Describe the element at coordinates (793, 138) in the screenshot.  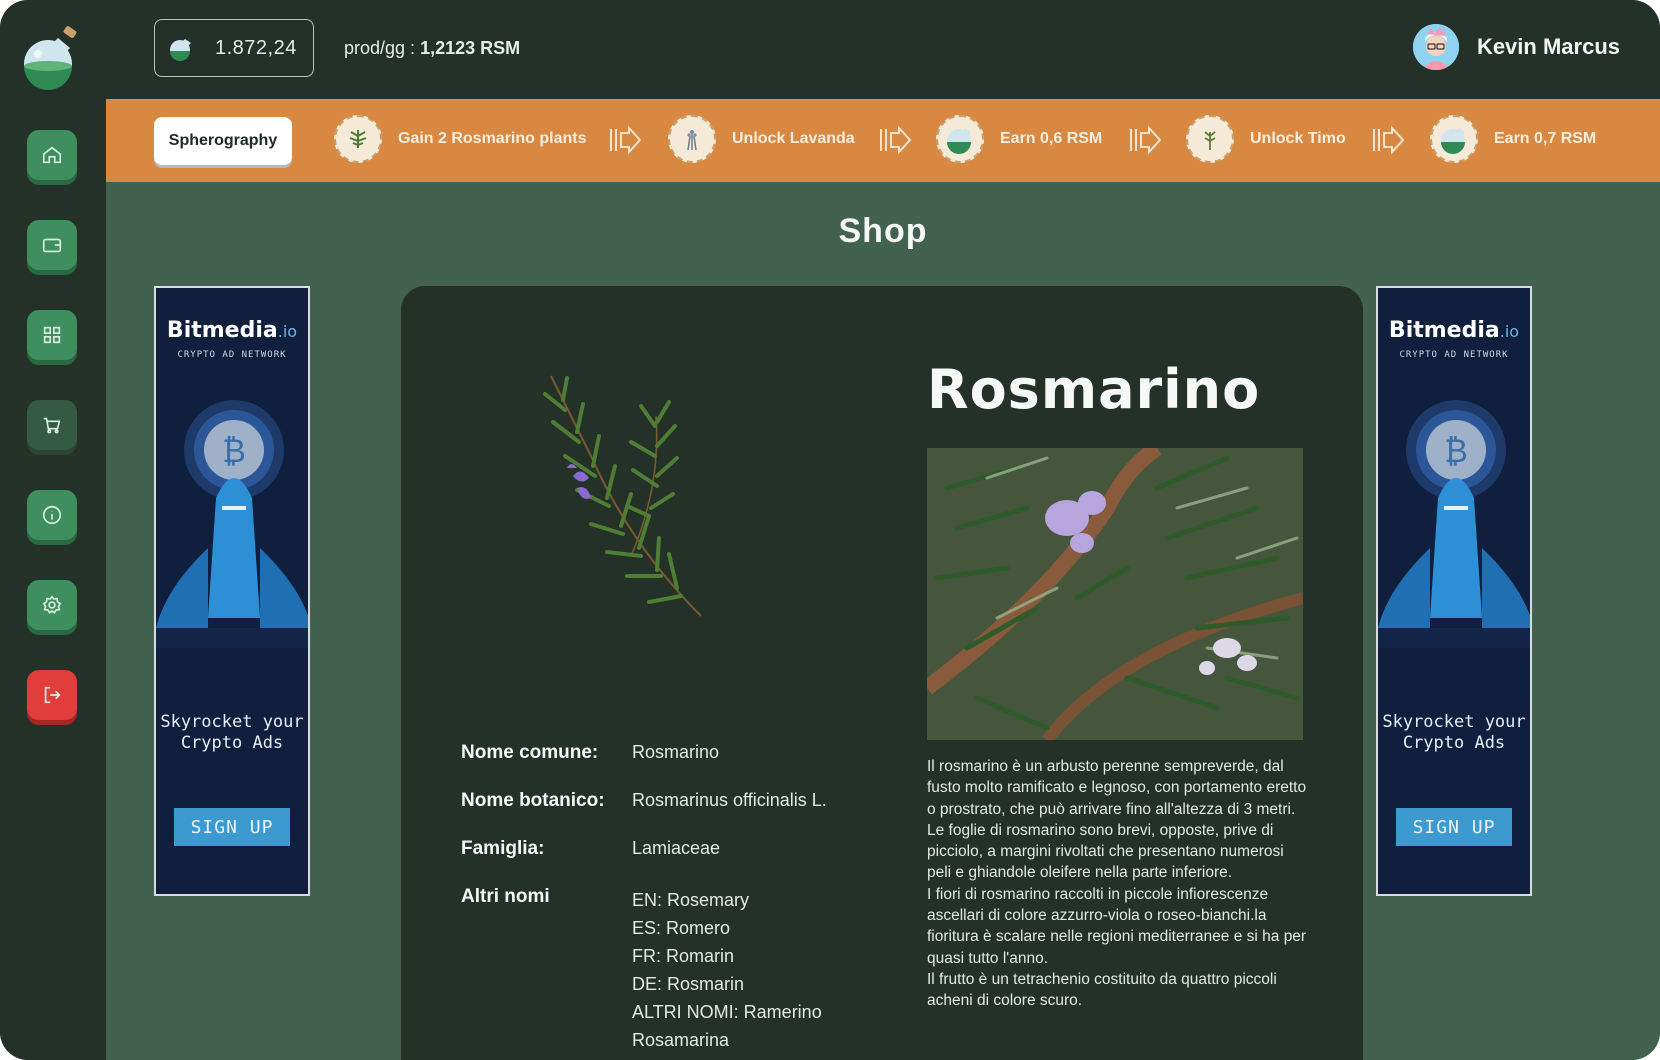
I see `quest-label: Unlock Lavanda` at that location.